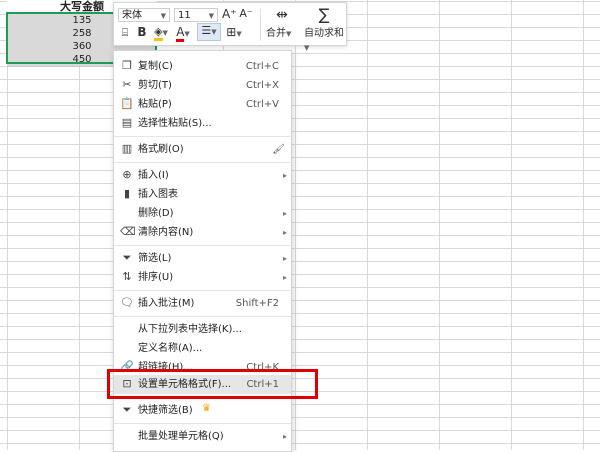 This screenshot has width=600, height=452. I want to click on paste-icon: 📋, so click(127, 103).